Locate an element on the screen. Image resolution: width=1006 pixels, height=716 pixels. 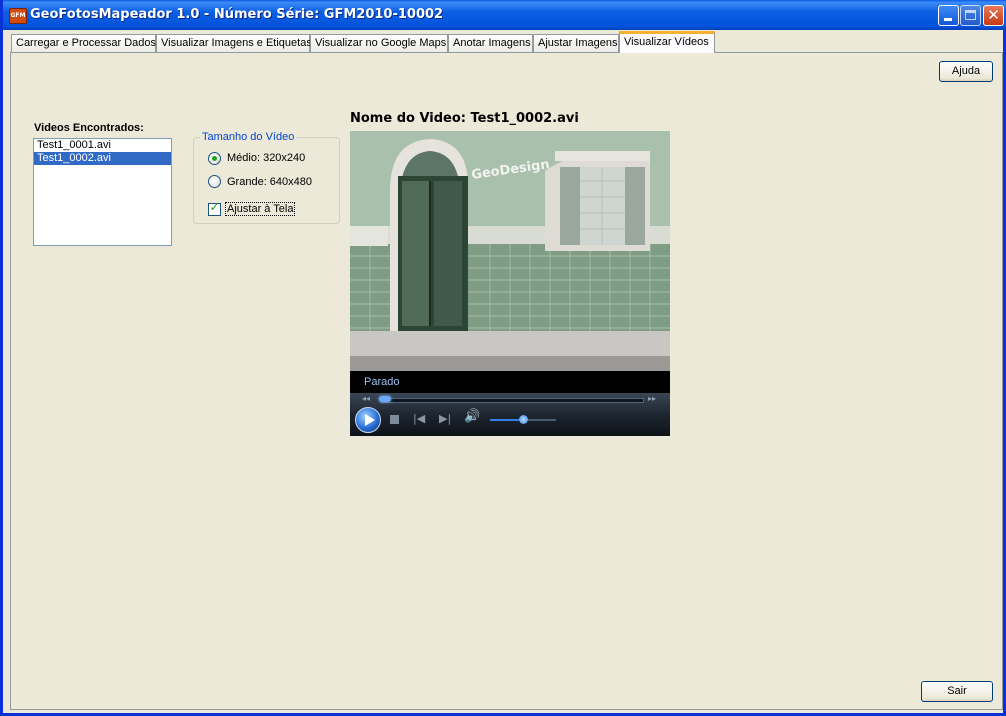
video-frame-image: GeoDesign is located at coordinates (510, 251).